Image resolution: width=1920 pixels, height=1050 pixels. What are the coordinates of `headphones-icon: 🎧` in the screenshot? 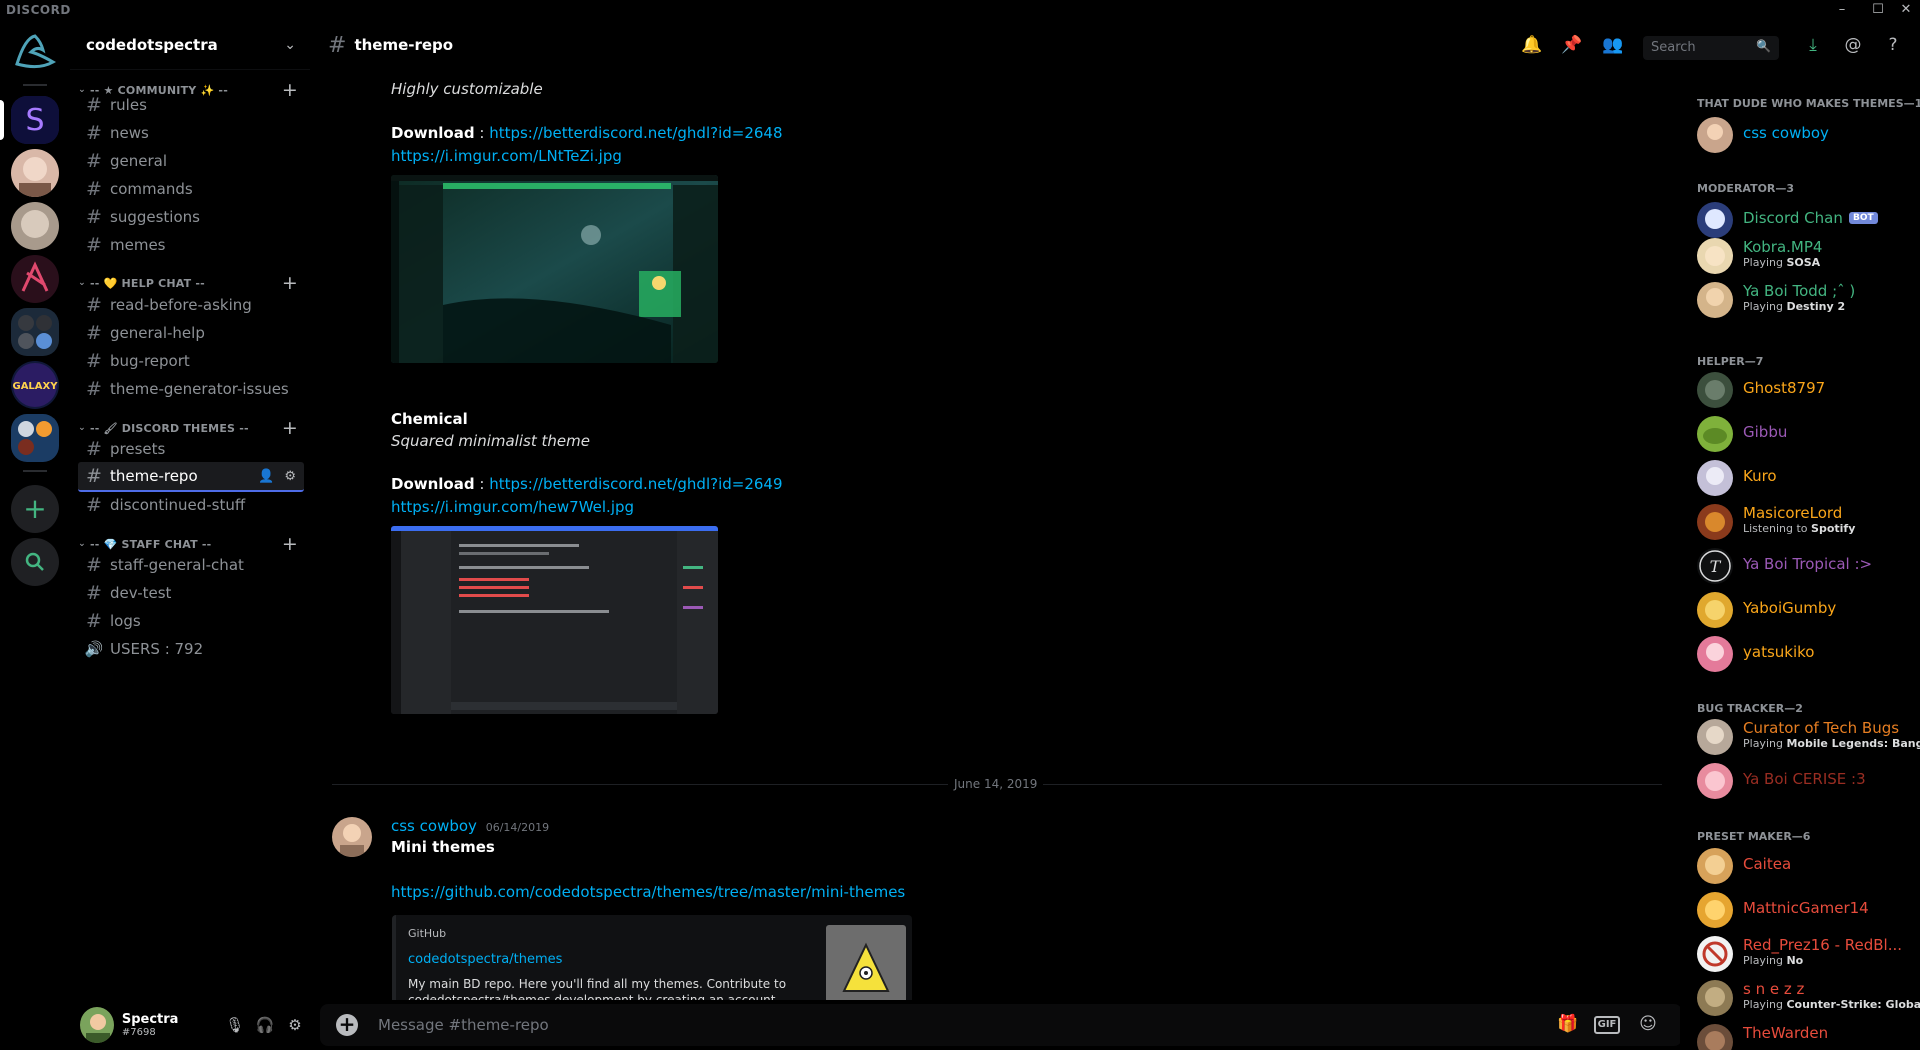 It's located at (265, 1025).